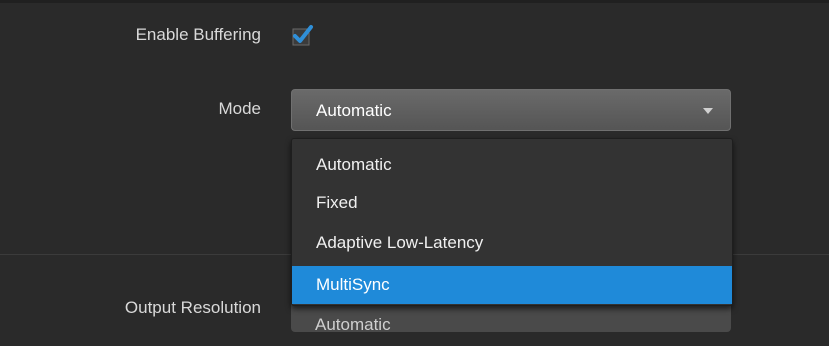  I want to click on panel-top-border, so click(414, 1).